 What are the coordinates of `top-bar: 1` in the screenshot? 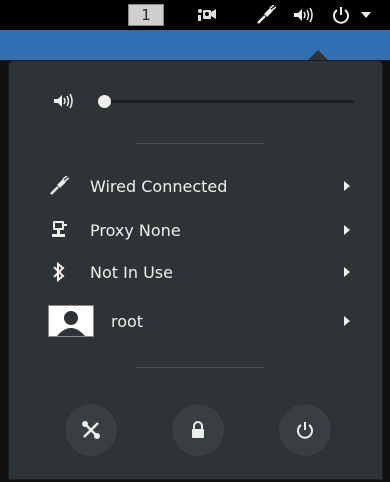 It's located at (195, 15).